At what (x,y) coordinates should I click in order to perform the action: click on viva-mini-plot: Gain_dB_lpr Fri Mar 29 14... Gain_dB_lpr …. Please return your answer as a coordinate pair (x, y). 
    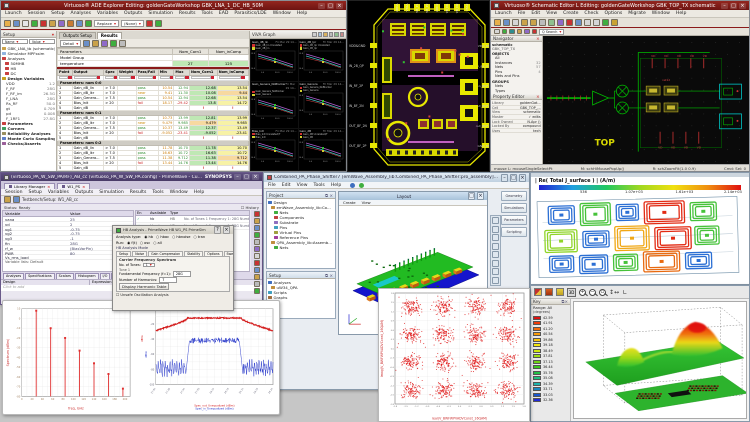
    Looking at the image, I should click on (321, 61).